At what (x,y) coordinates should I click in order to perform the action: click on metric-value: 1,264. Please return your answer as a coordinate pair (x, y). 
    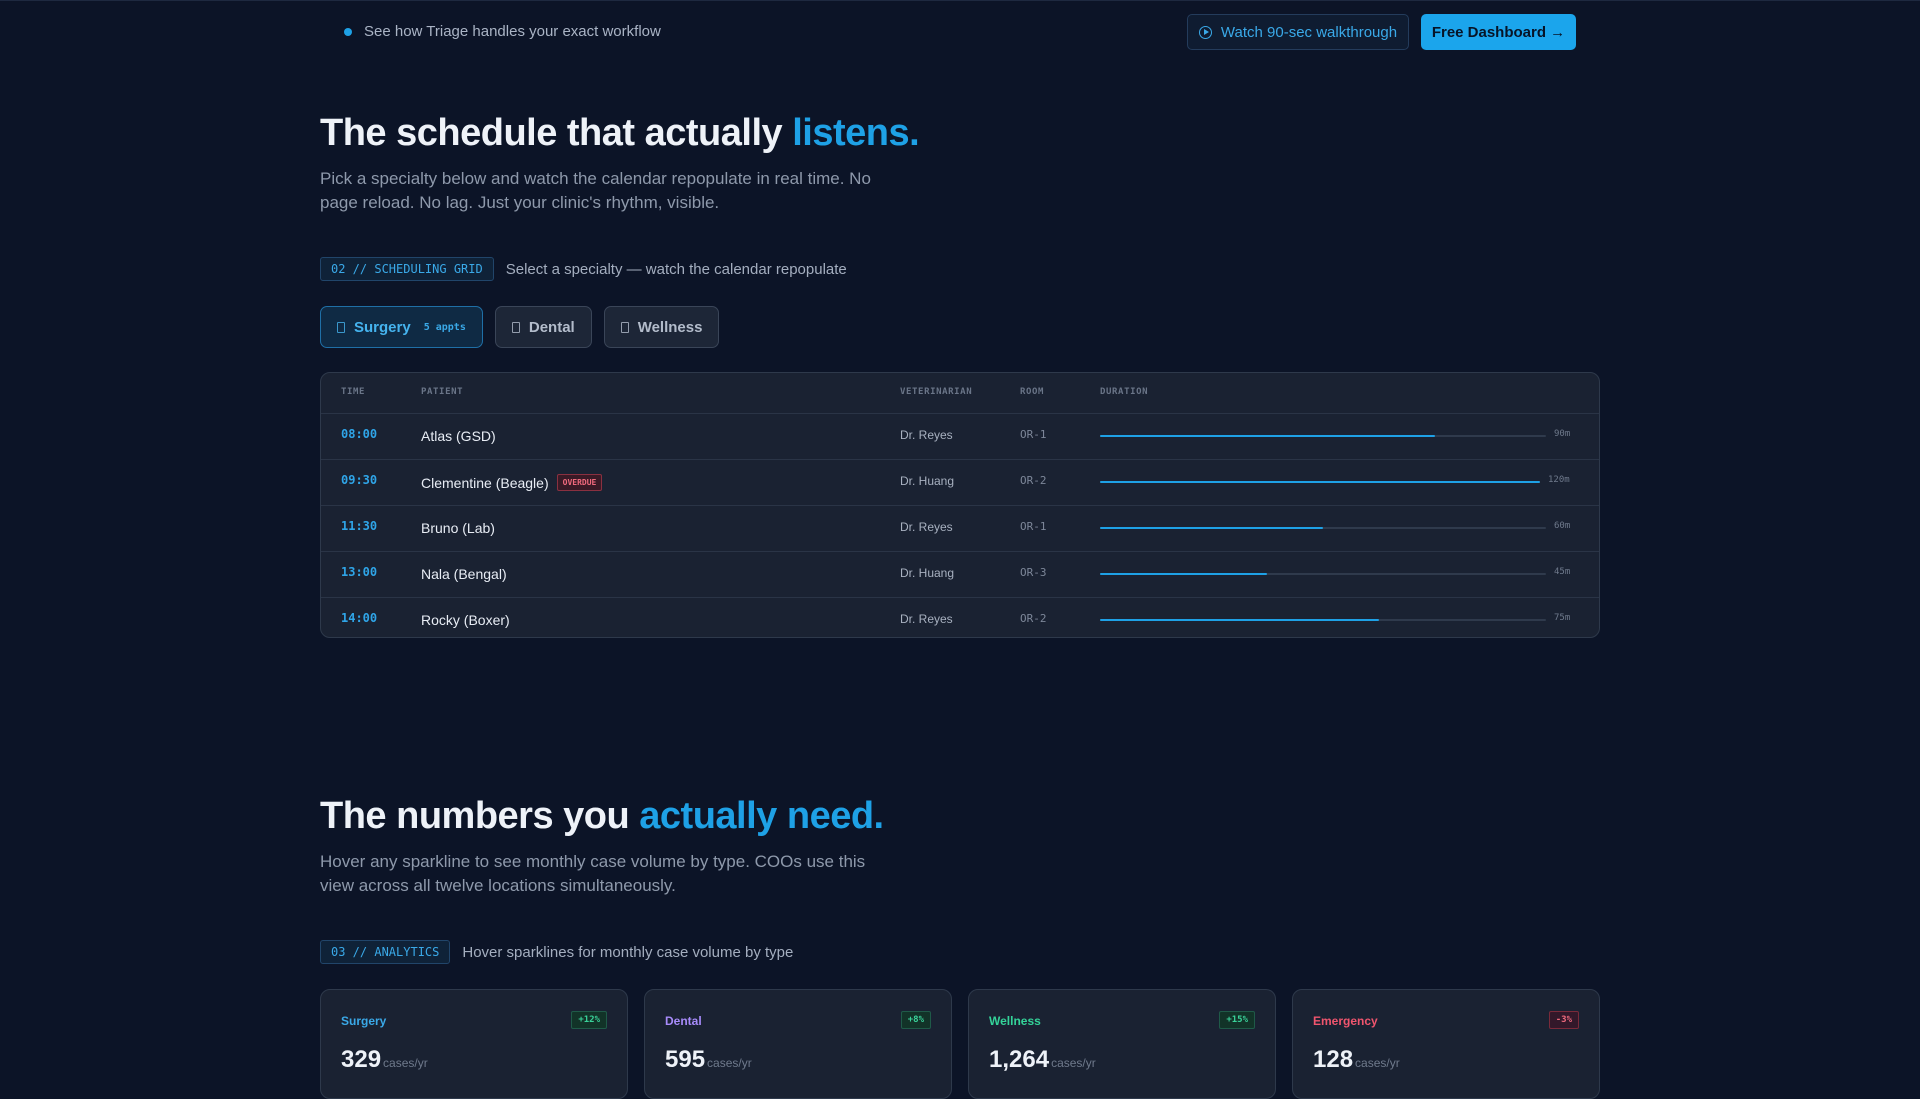
    Looking at the image, I should click on (1019, 1059).